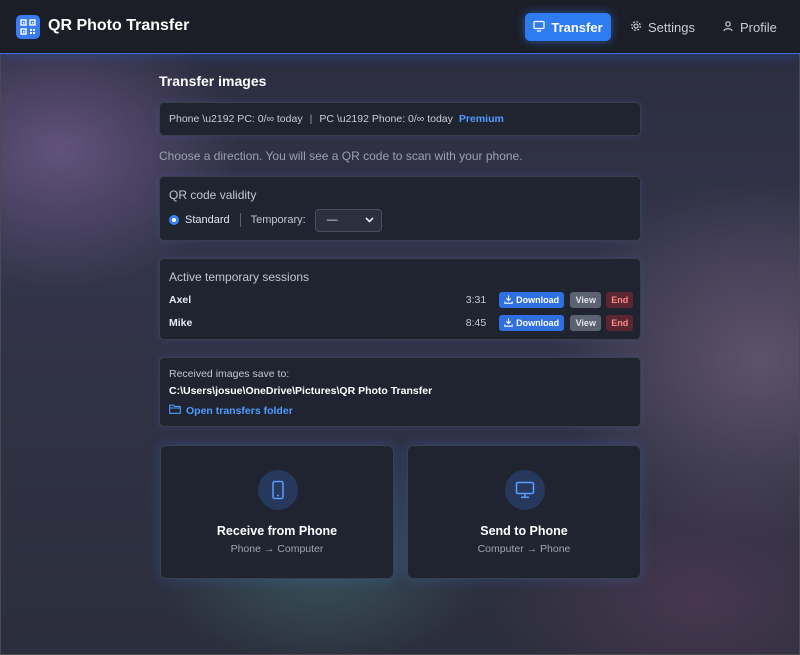 Image resolution: width=800 pixels, height=655 pixels. What do you see at coordinates (277, 512) in the screenshot?
I see `receive-from-phone-card: Receive from Phone Phone → Computer` at bounding box center [277, 512].